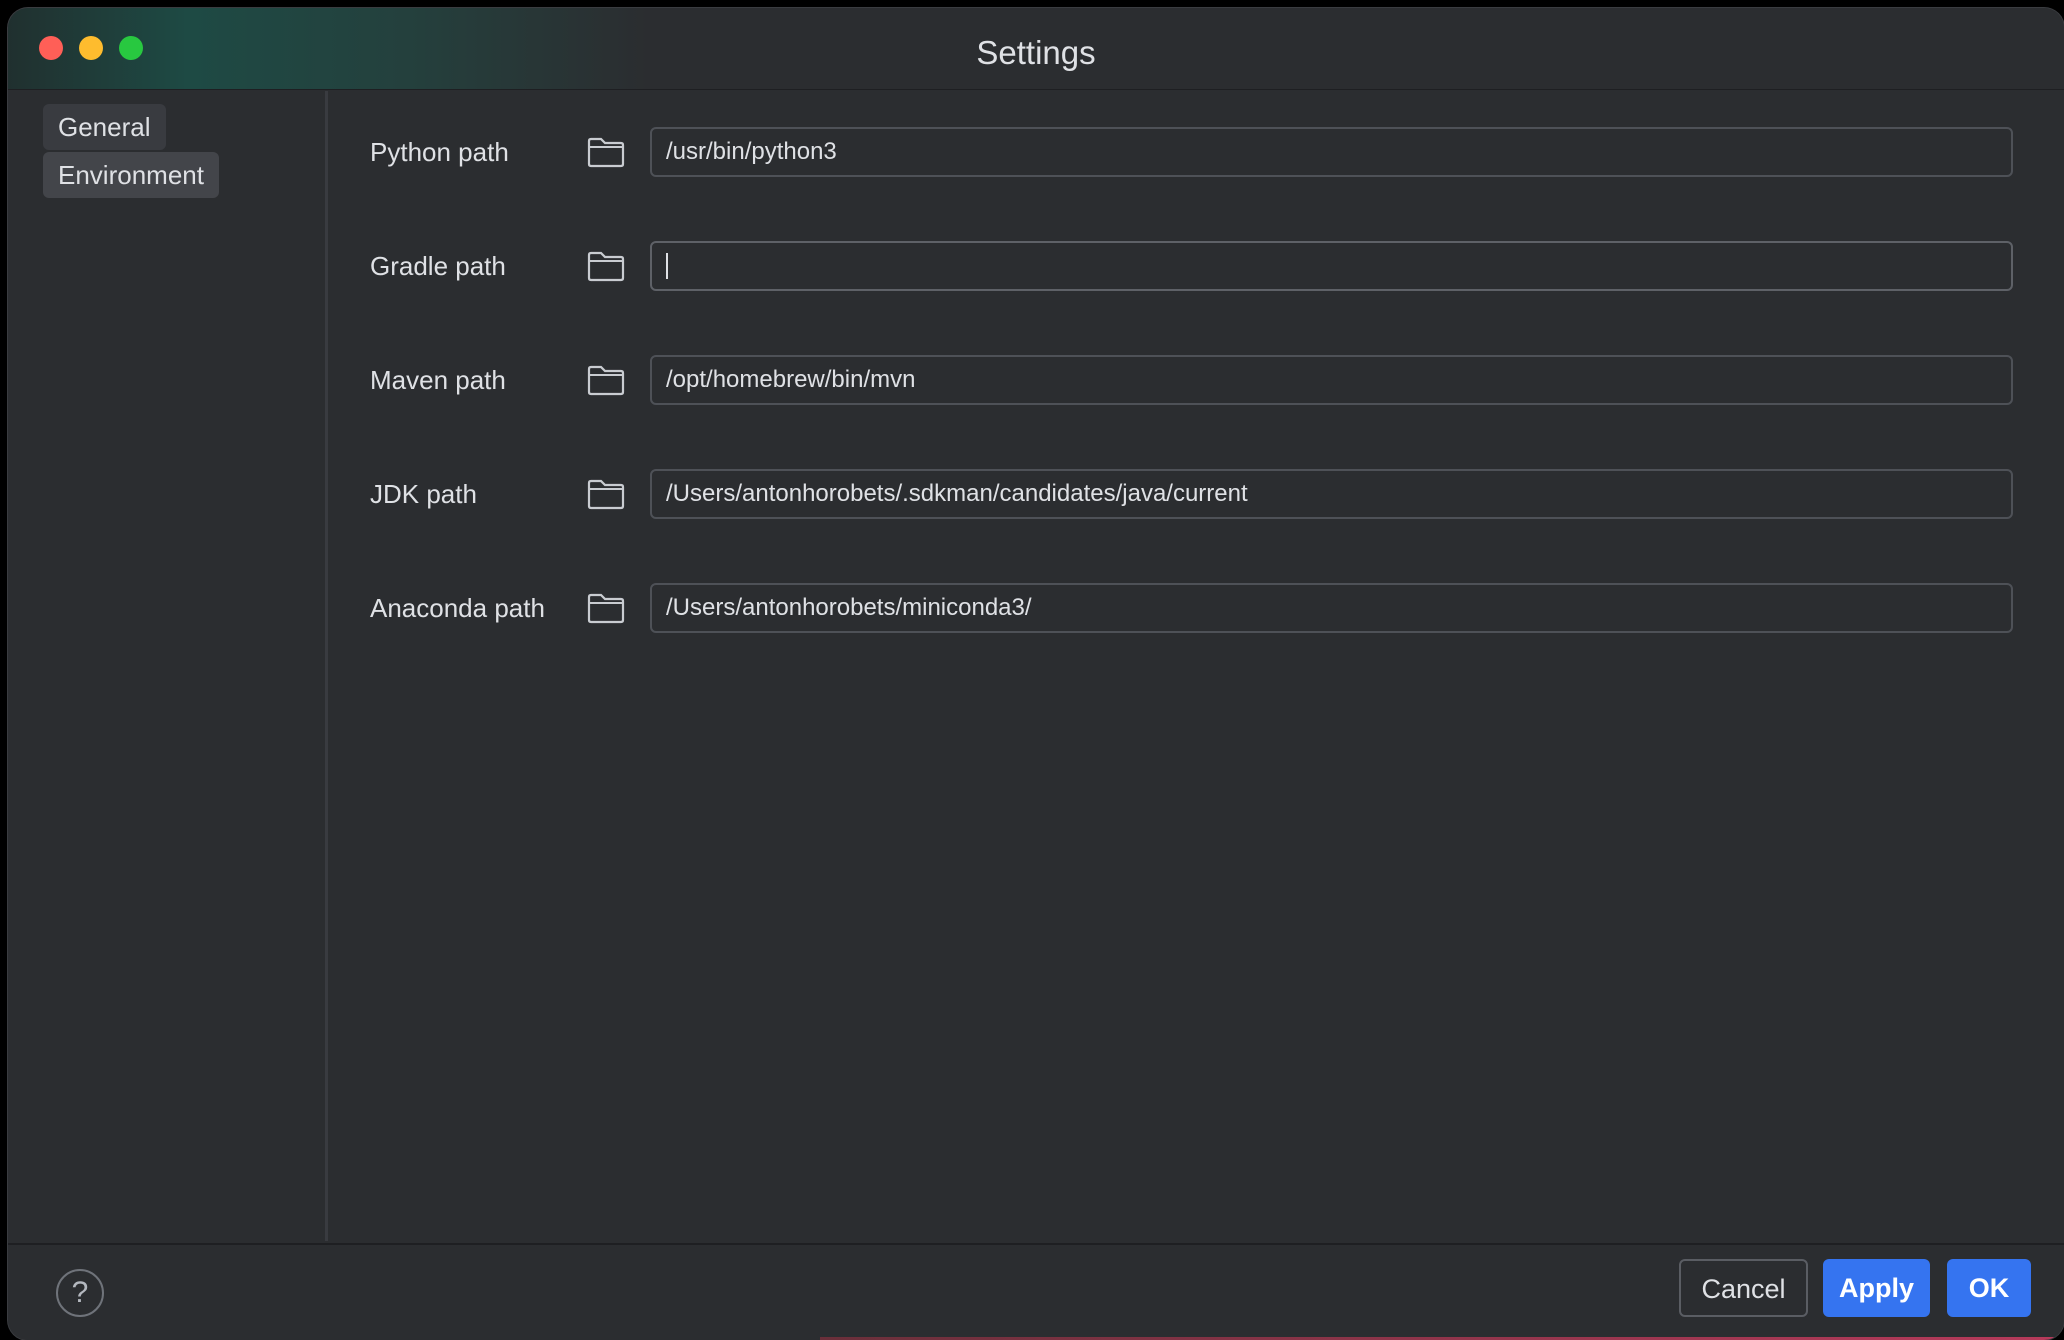  I want to click on maven-path-row: Maven path, so click(1197, 380).